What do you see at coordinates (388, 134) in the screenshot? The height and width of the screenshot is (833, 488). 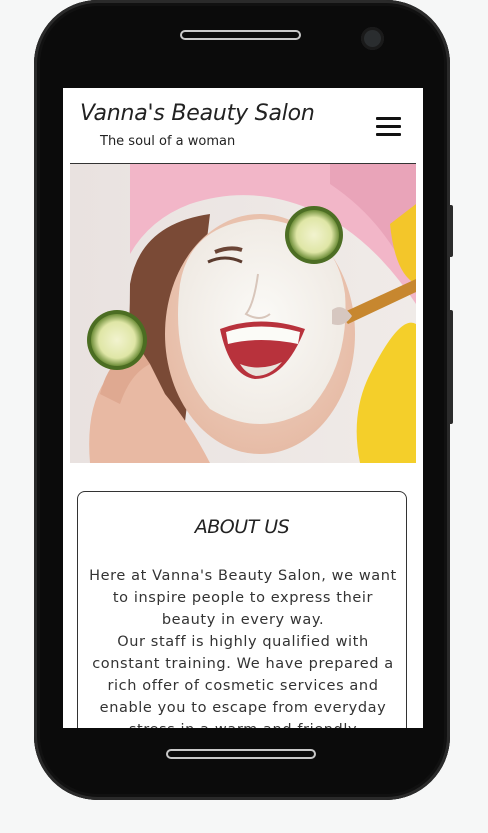 I see `menu-bar-bottom` at bounding box center [388, 134].